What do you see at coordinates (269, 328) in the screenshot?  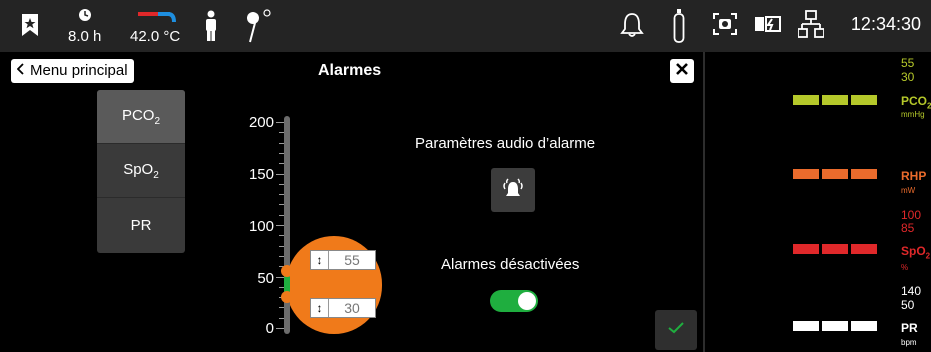 I see `scale-label-0: 0` at bounding box center [269, 328].